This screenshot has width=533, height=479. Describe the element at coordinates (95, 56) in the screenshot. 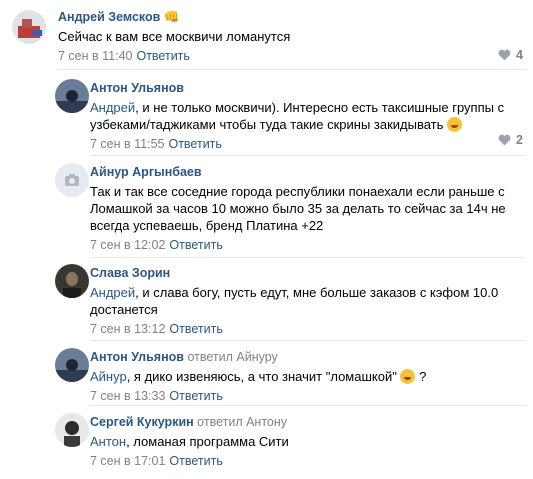

I see `timestamp: 7 сен в 11:40` at that location.